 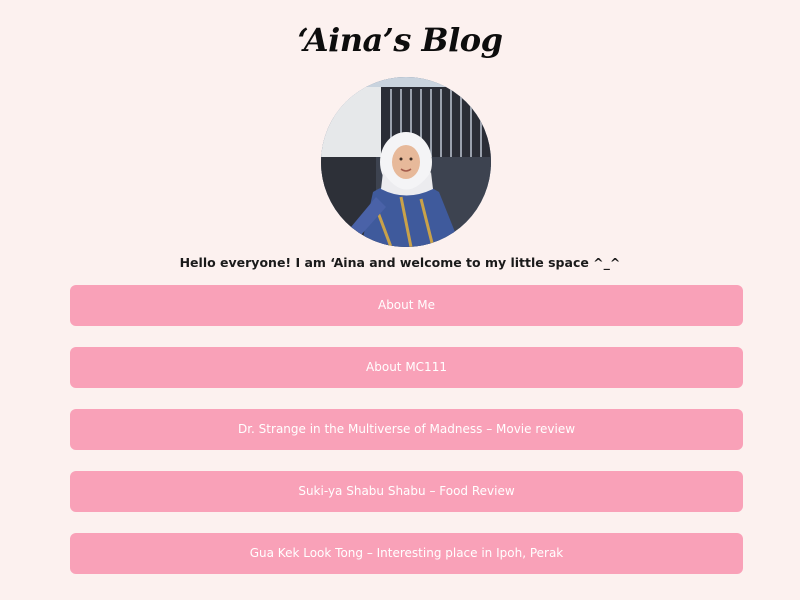 I want to click on avatar, so click(x=406, y=162).